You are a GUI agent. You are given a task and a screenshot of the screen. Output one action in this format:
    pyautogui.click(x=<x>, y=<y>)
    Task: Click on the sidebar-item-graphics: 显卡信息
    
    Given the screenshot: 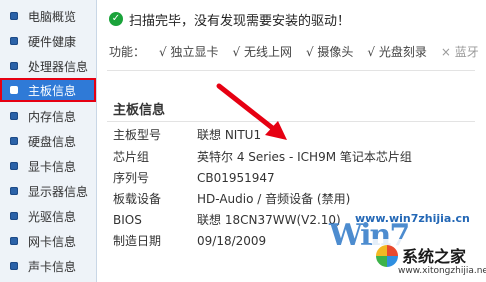 What is the action you would take?
    pyautogui.click(x=48, y=166)
    